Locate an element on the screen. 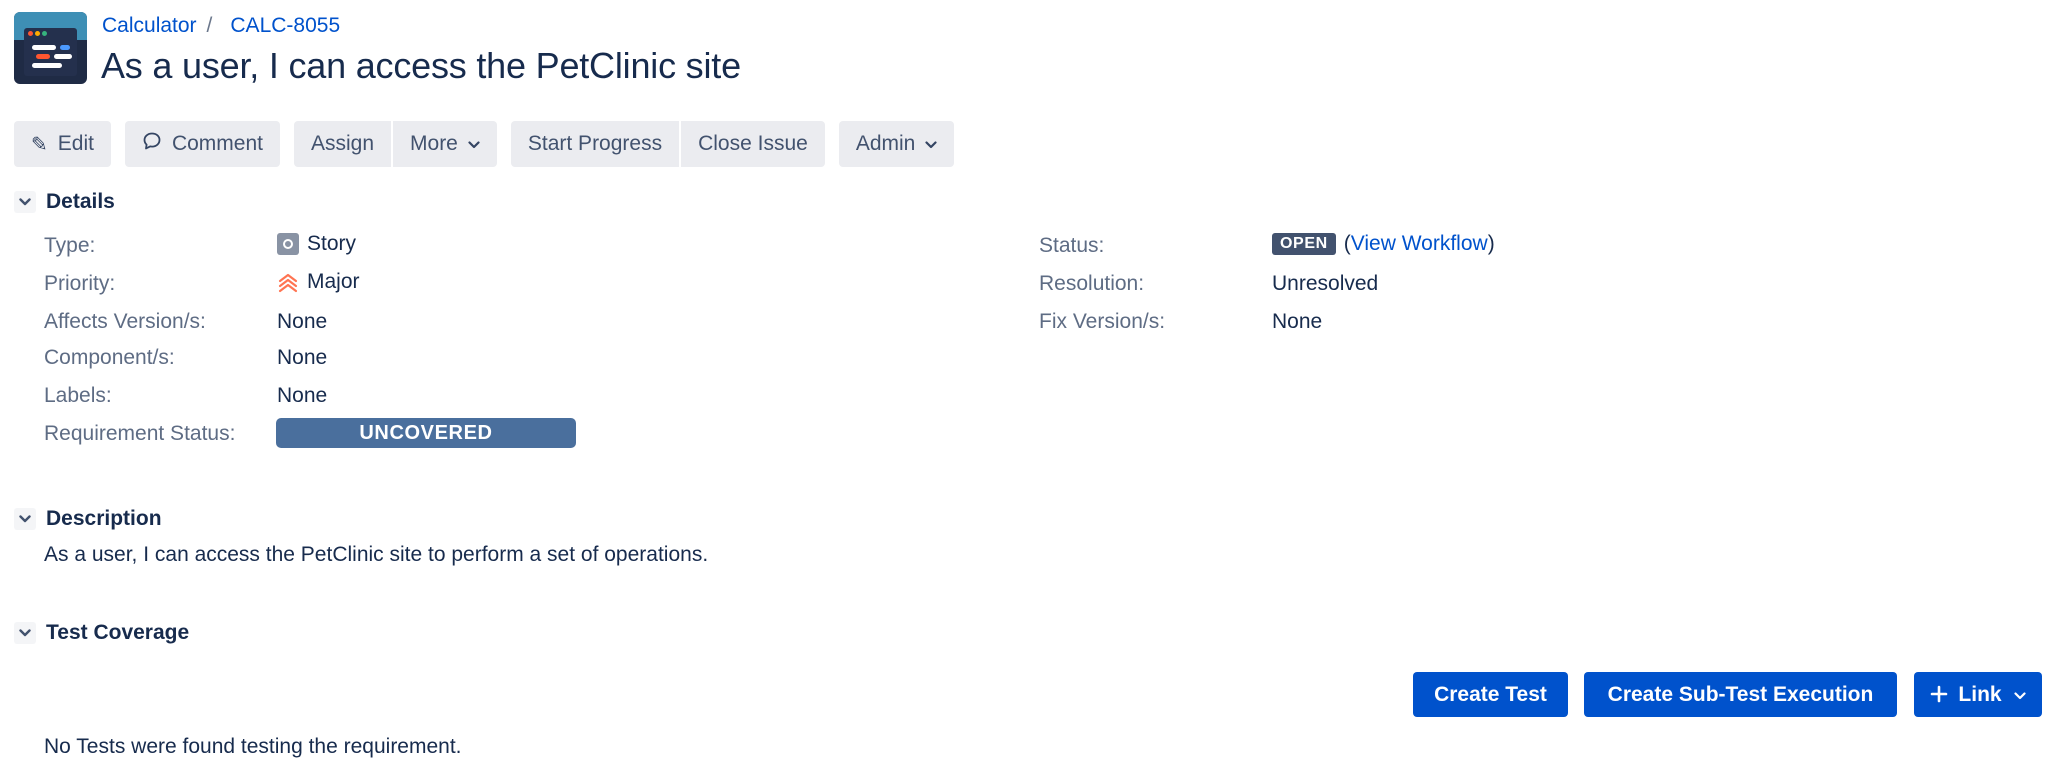 The width and height of the screenshot is (2054, 768). more-button: More is located at coordinates (445, 144).